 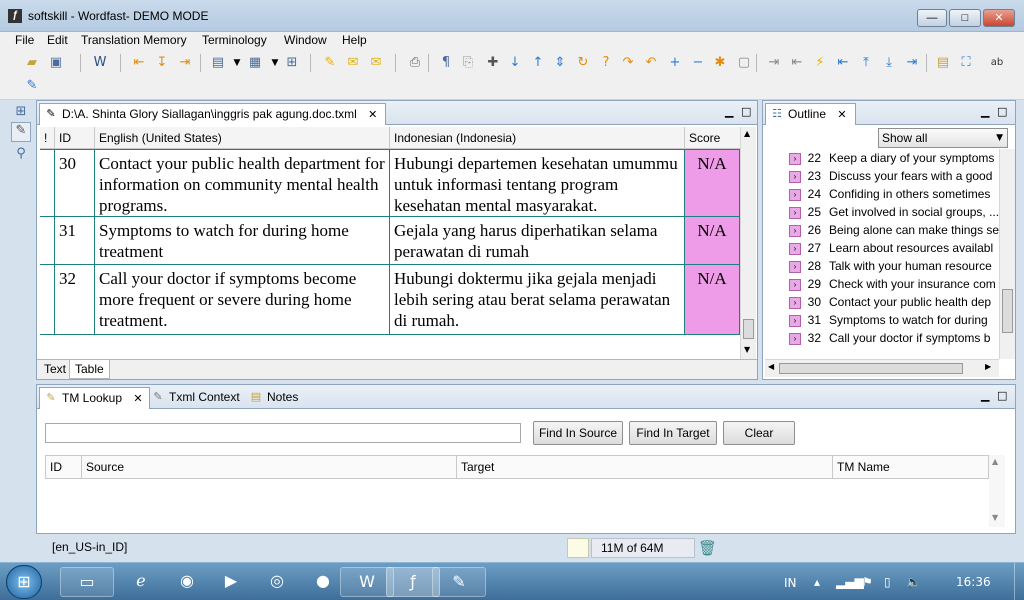 What do you see at coordinates (459, 582) in the screenshot?
I see `paint-taskbar-icon: ✎` at bounding box center [459, 582].